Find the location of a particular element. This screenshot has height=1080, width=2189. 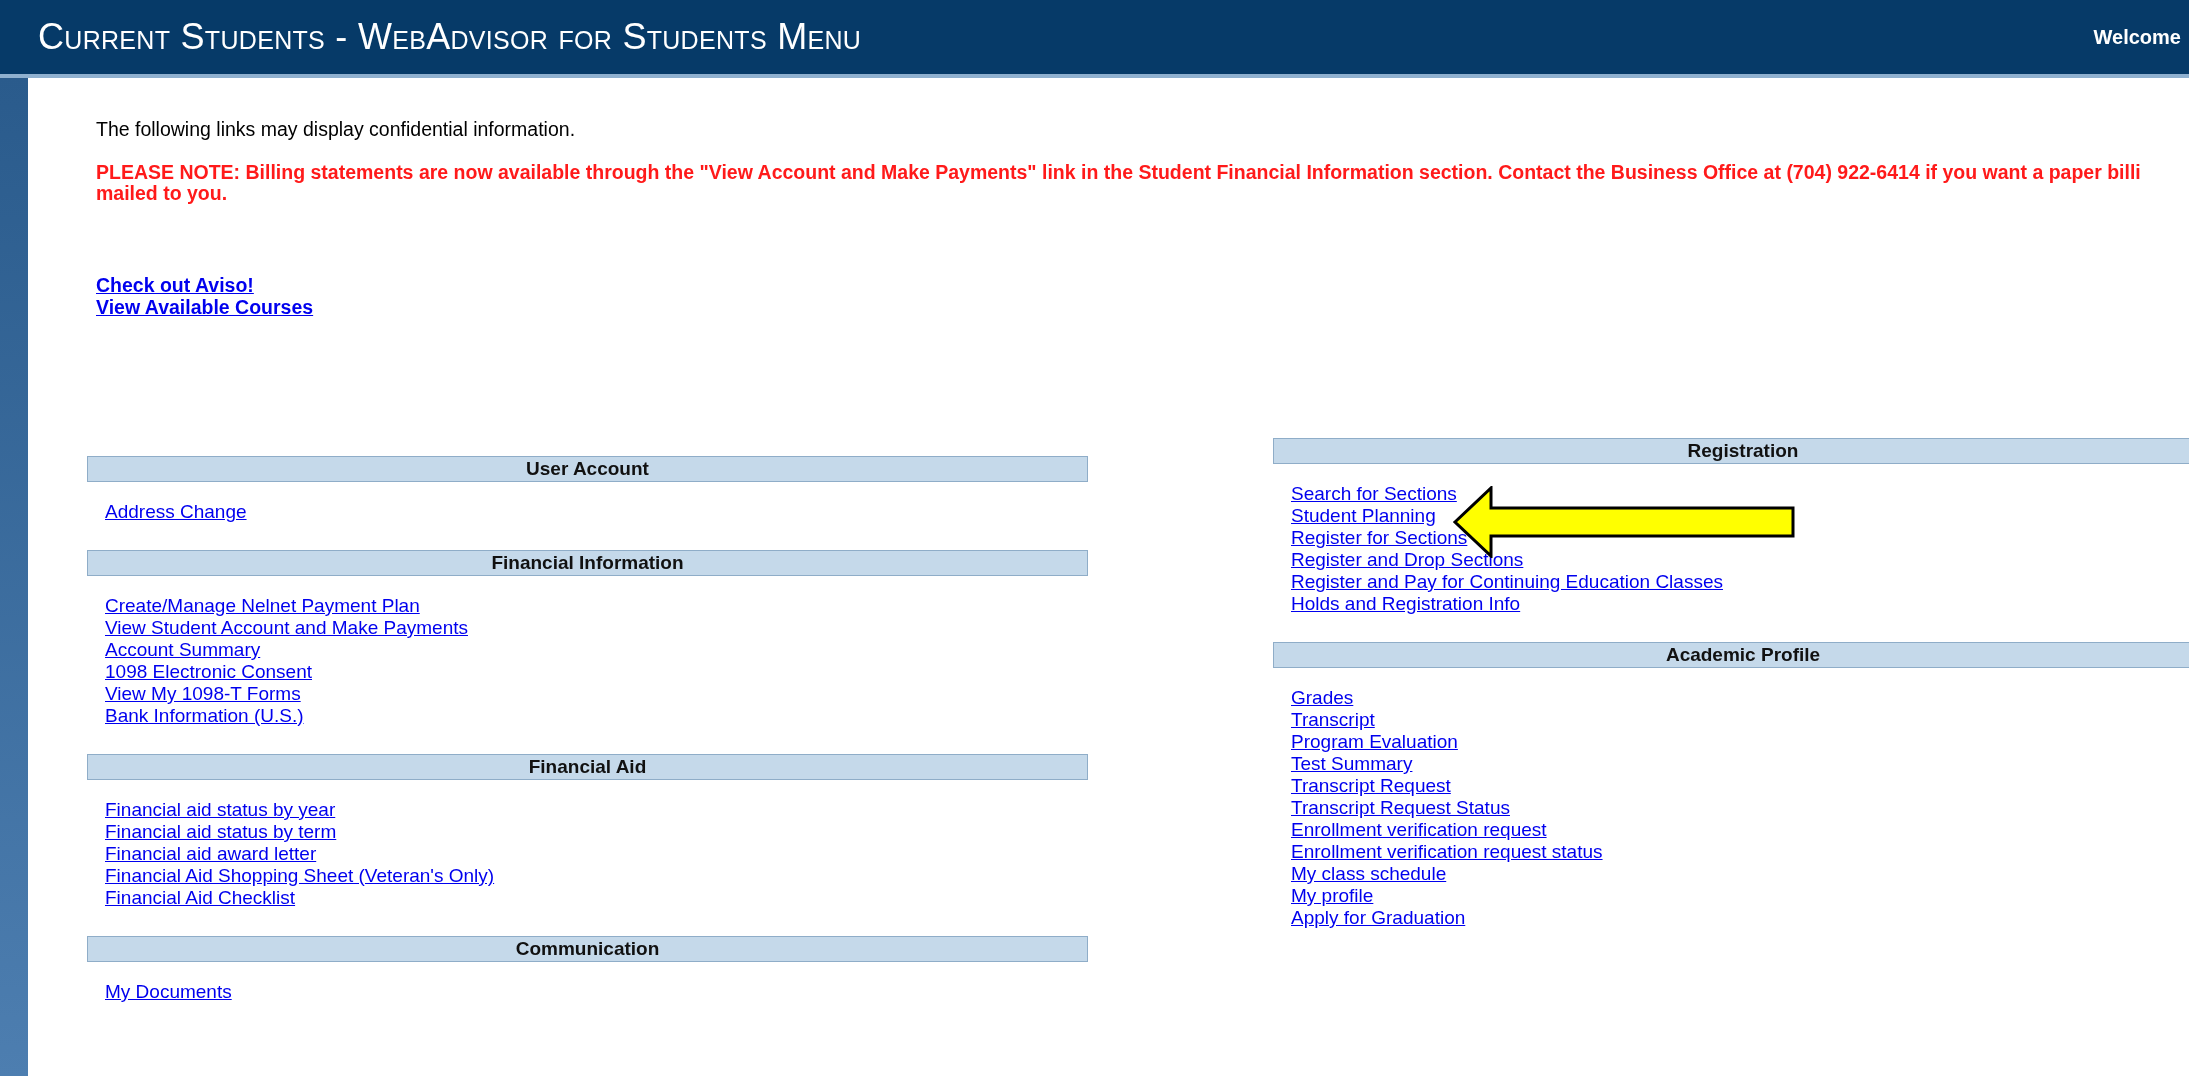

welcome-text: Welcome is located at coordinates (2137, 37).